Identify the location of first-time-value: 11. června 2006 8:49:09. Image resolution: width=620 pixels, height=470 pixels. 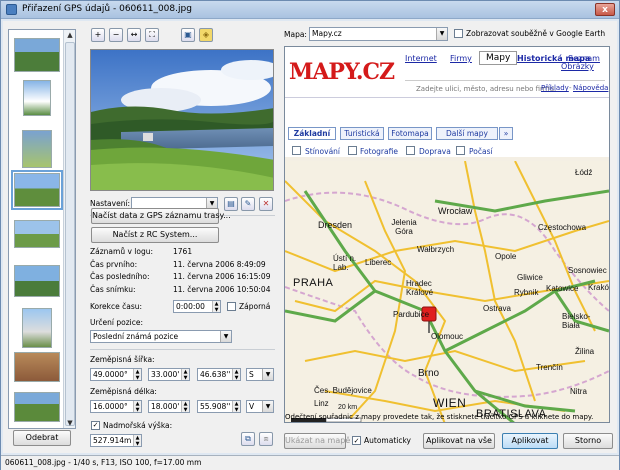
(219, 264).